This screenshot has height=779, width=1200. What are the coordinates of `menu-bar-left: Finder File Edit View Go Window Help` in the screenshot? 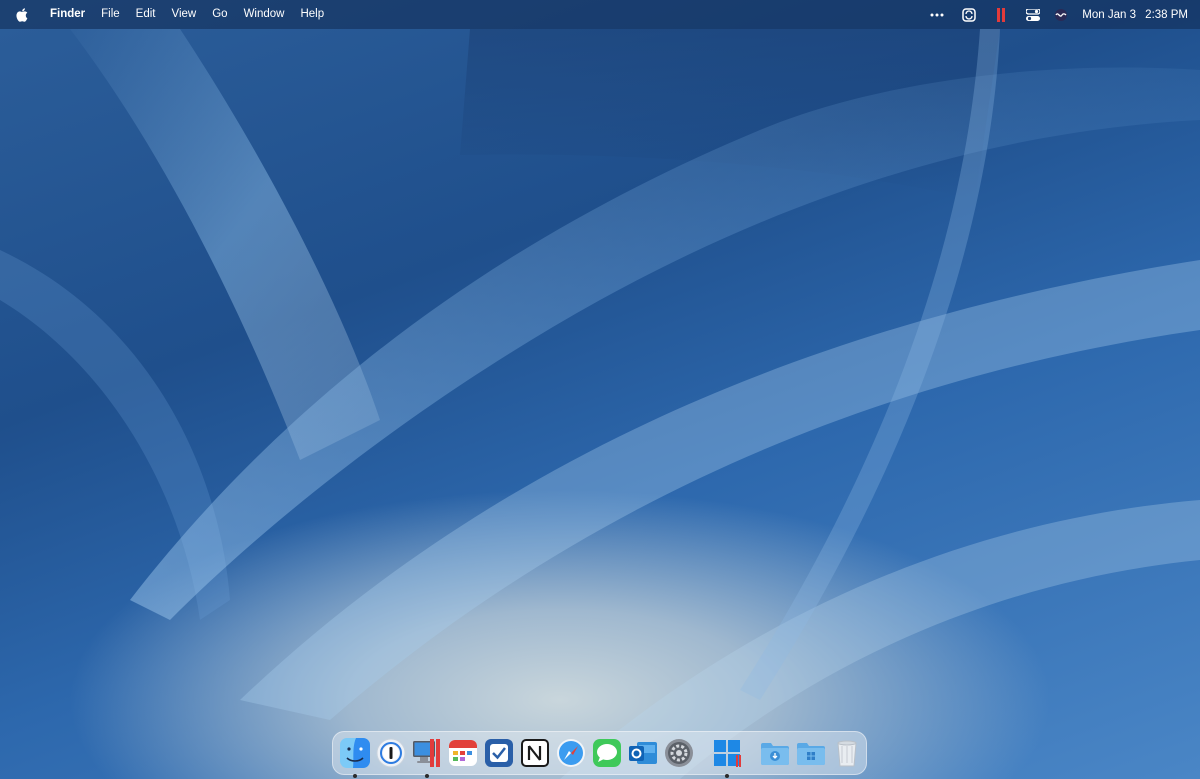 It's located at (166, 14).